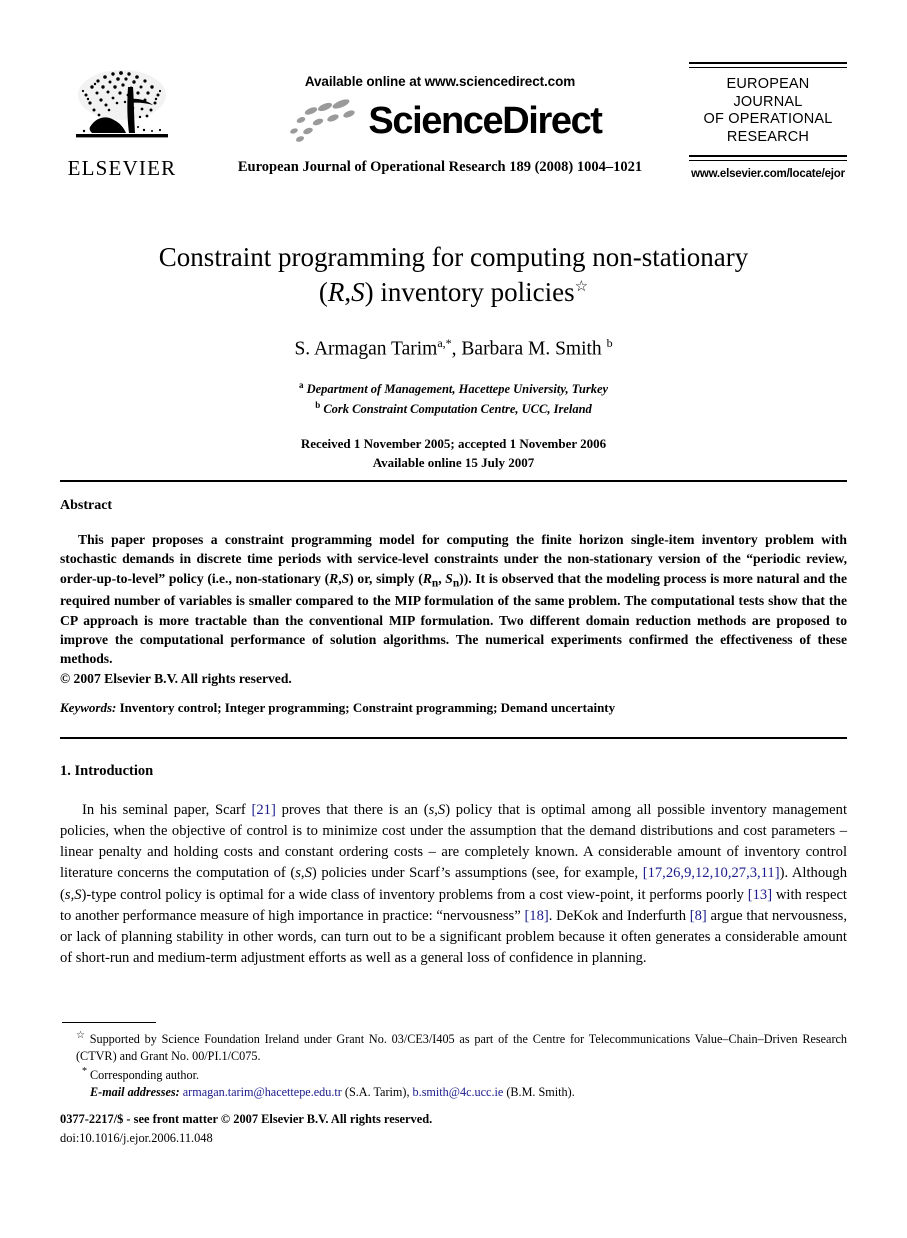  Describe the element at coordinates (360, 1138) in the screenshot. I see `doi-line: doi:10.1016/j.ejor.2006.11.048` at that location.